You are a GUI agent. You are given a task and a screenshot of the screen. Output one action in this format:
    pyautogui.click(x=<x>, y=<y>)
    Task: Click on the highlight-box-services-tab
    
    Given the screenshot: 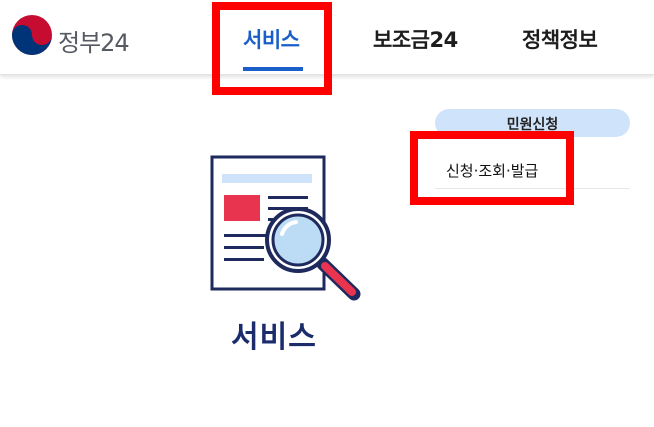 What is the action you would take?
    pyautogui.click(x=272, y=48)
    